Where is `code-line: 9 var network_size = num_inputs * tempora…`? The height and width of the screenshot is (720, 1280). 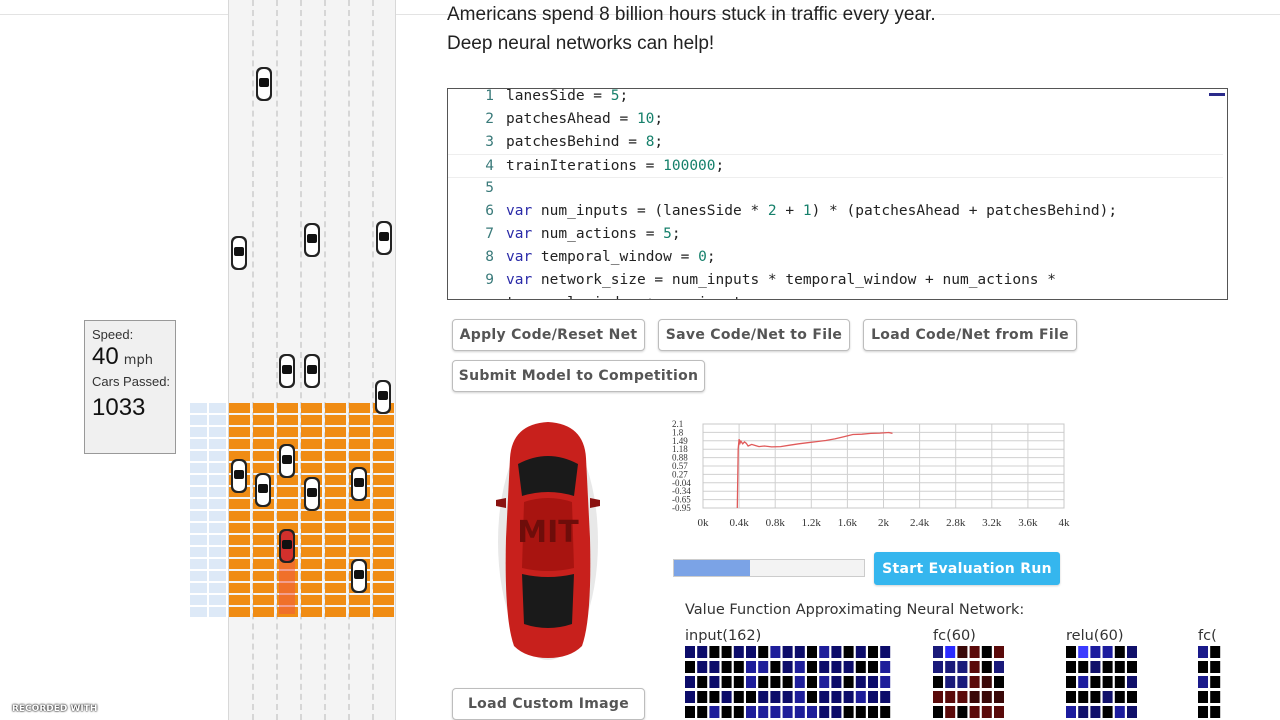
code-line: 9 var network_size = num_inputs * tempora… is located at coordinates (835, 280).